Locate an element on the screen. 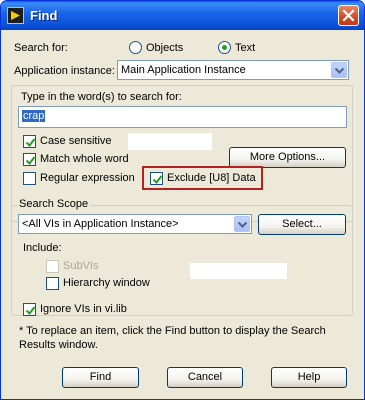 The width and height of the screenshot is (365, 400). close-icon is located at coordinates (348, 15).